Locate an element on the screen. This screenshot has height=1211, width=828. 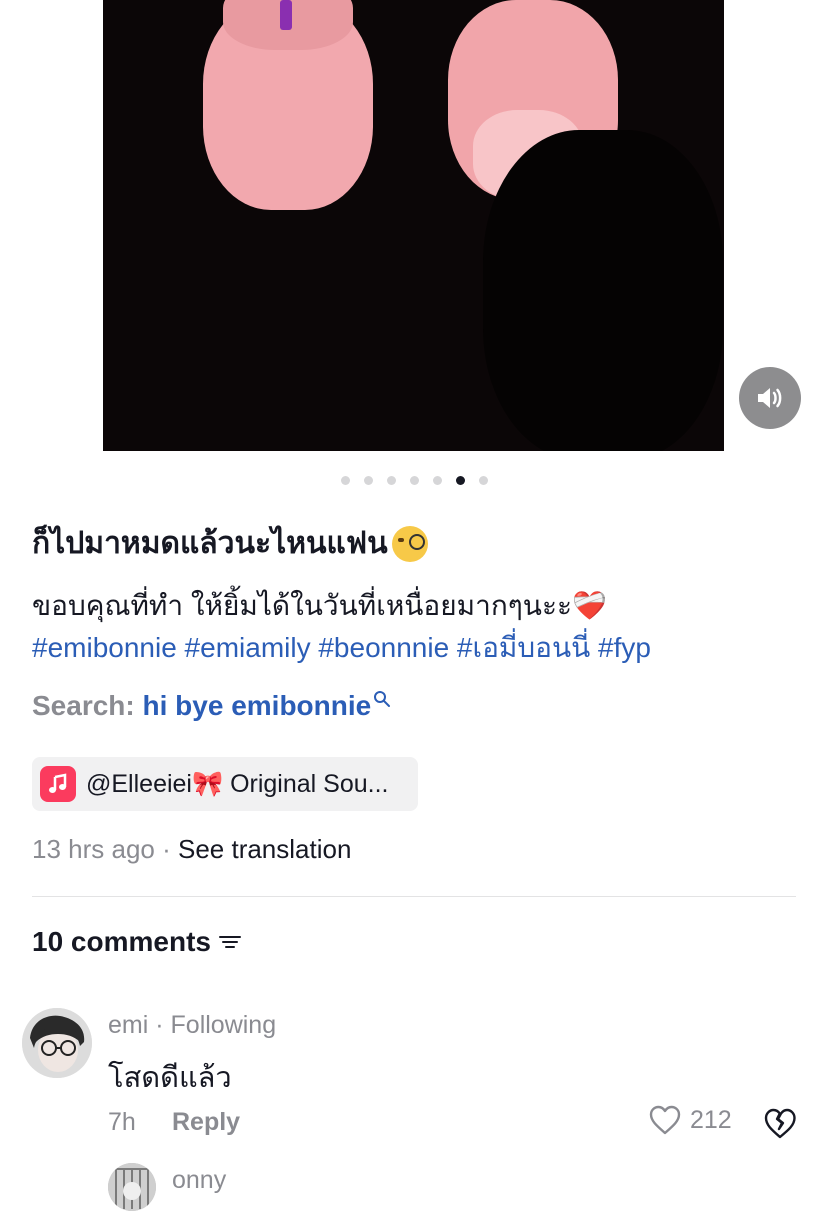
dislike-button is located at coordinates (780, 1125).